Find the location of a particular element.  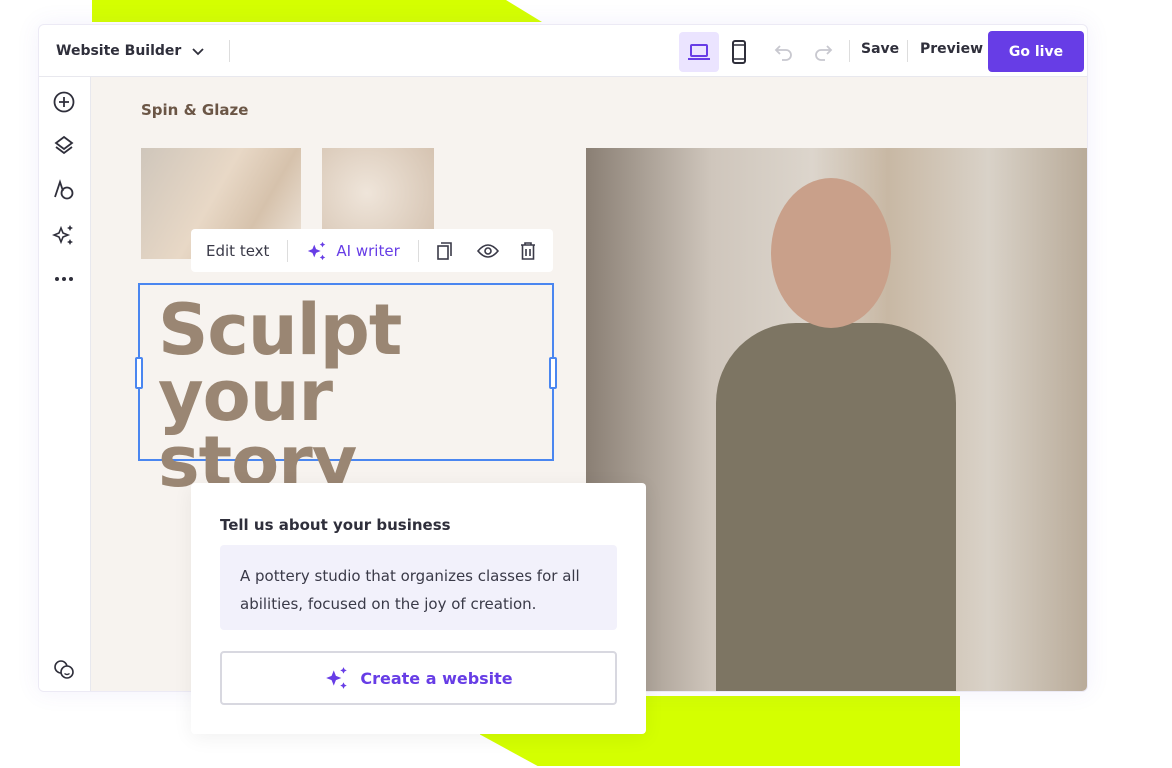

undo-button is located at coordinates (784, 52).